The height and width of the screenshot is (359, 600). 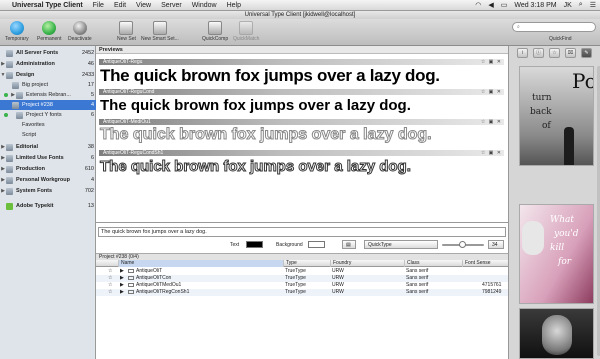 I want to click on preview-font-name-bar: AntiqueOliT-ReguCondSh1 ☆ ▣ ✕, so click(x=301, y=153).